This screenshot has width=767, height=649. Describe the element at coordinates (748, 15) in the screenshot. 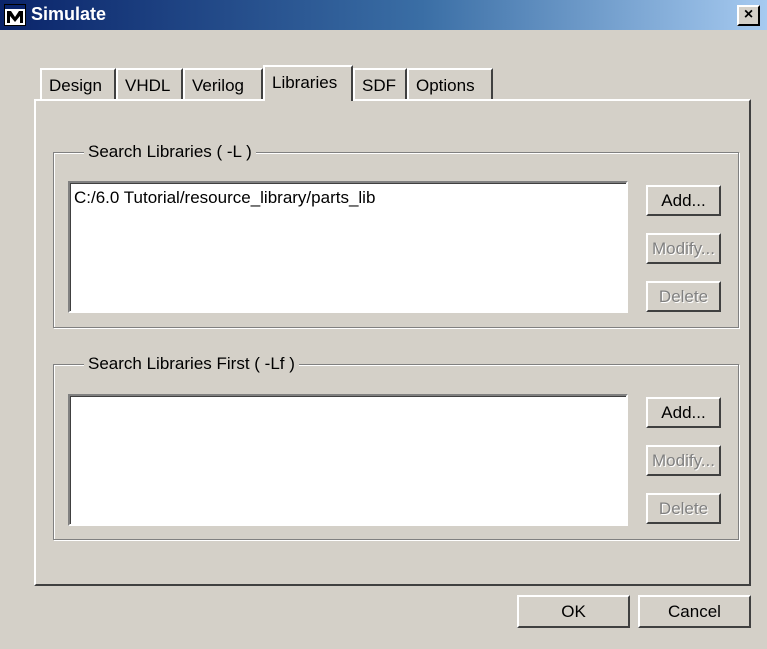

I see `close-icon: ×` at that location.